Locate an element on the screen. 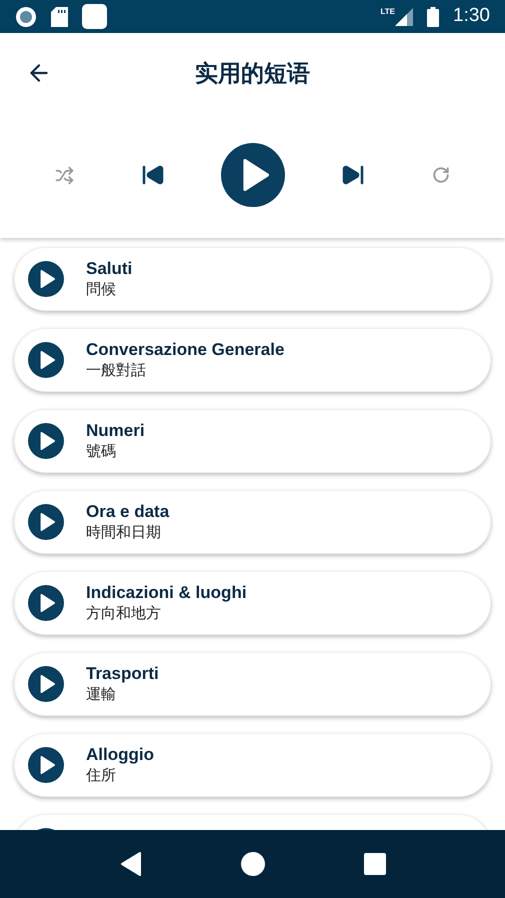 The height and width of the screenshot is (898, 505). phrase-card: Ora e data 時間和日期 is located at coordinates (252, 522).